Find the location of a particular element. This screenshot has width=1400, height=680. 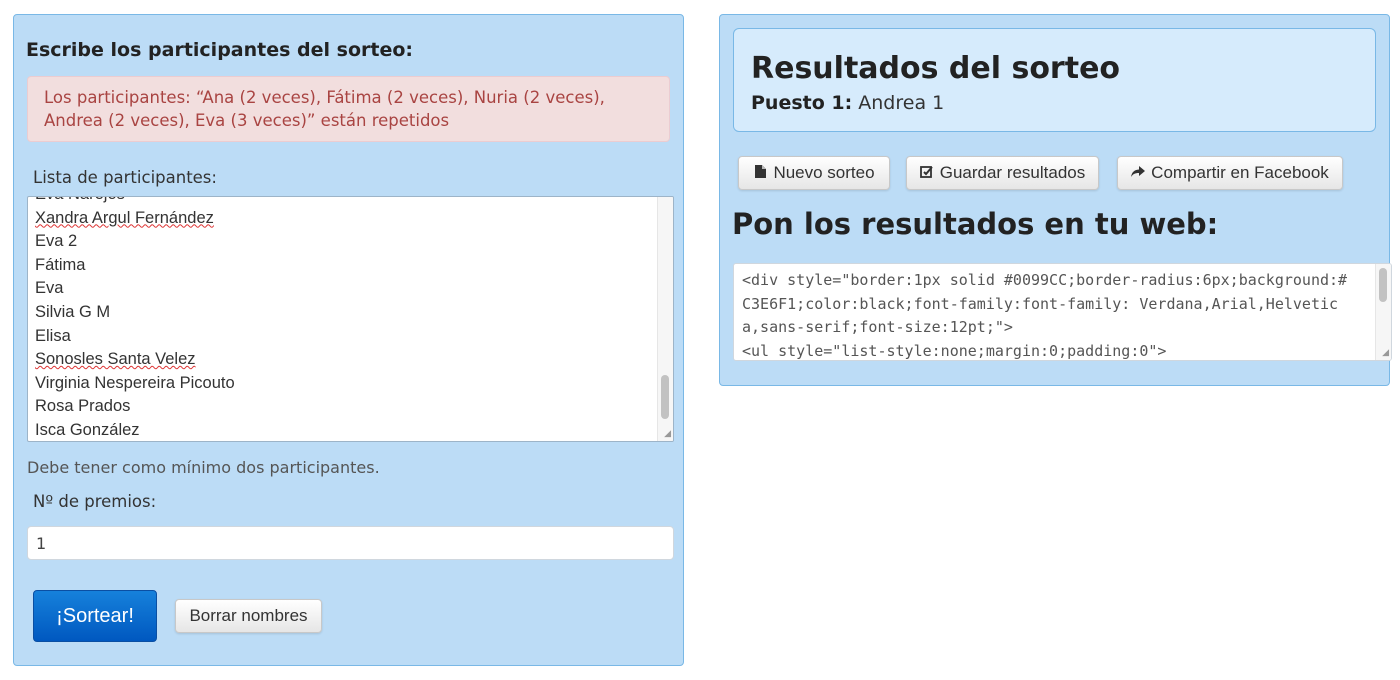

prizes-input: 1 is located at coordinates (350, 543).